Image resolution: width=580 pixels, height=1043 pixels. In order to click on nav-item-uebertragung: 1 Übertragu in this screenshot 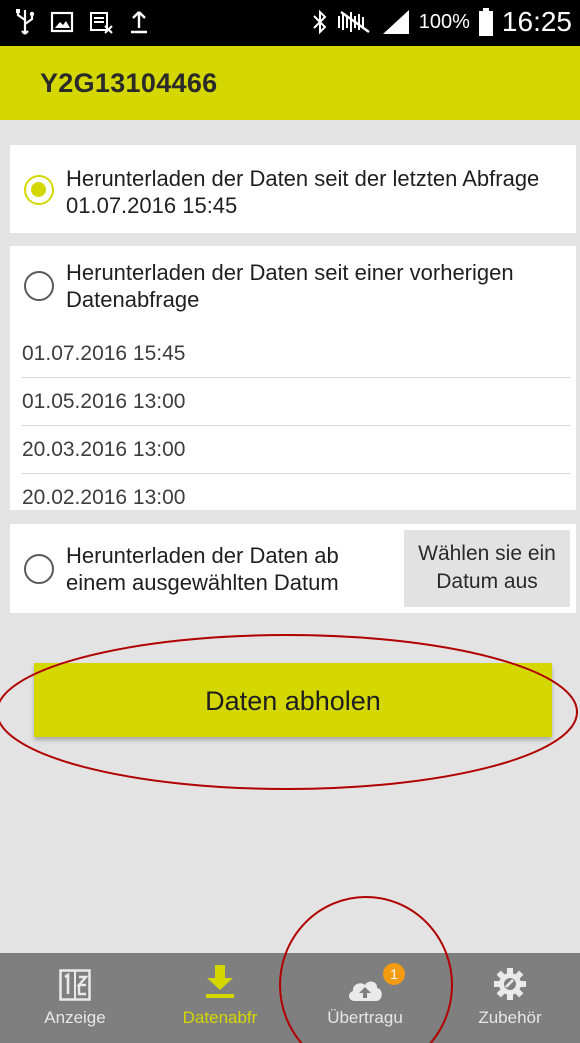, I will do `click(365, 998)`.